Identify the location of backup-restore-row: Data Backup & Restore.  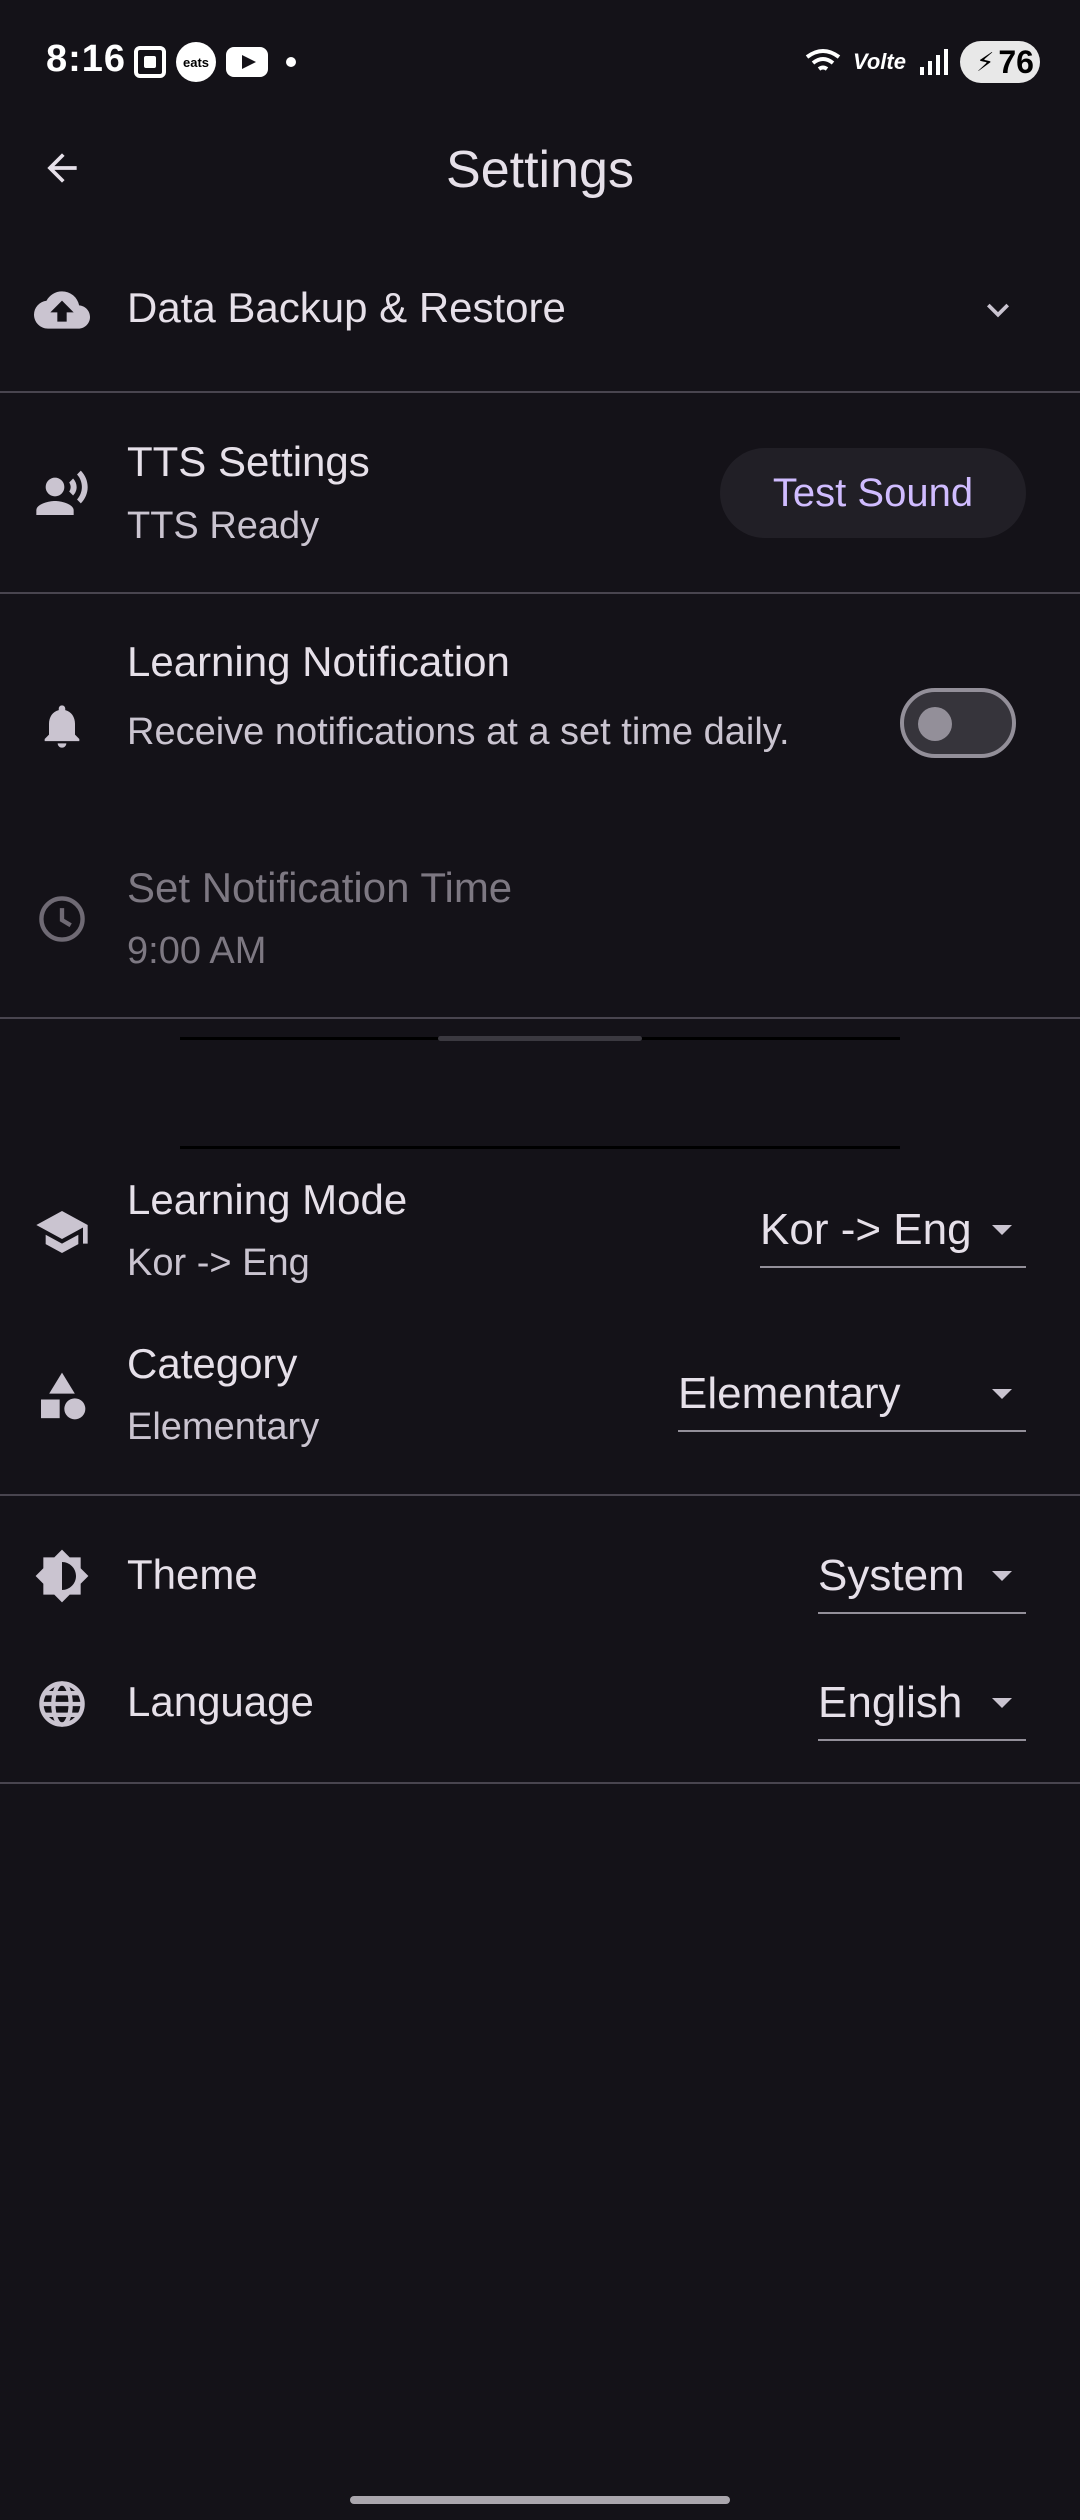
(540, 310).